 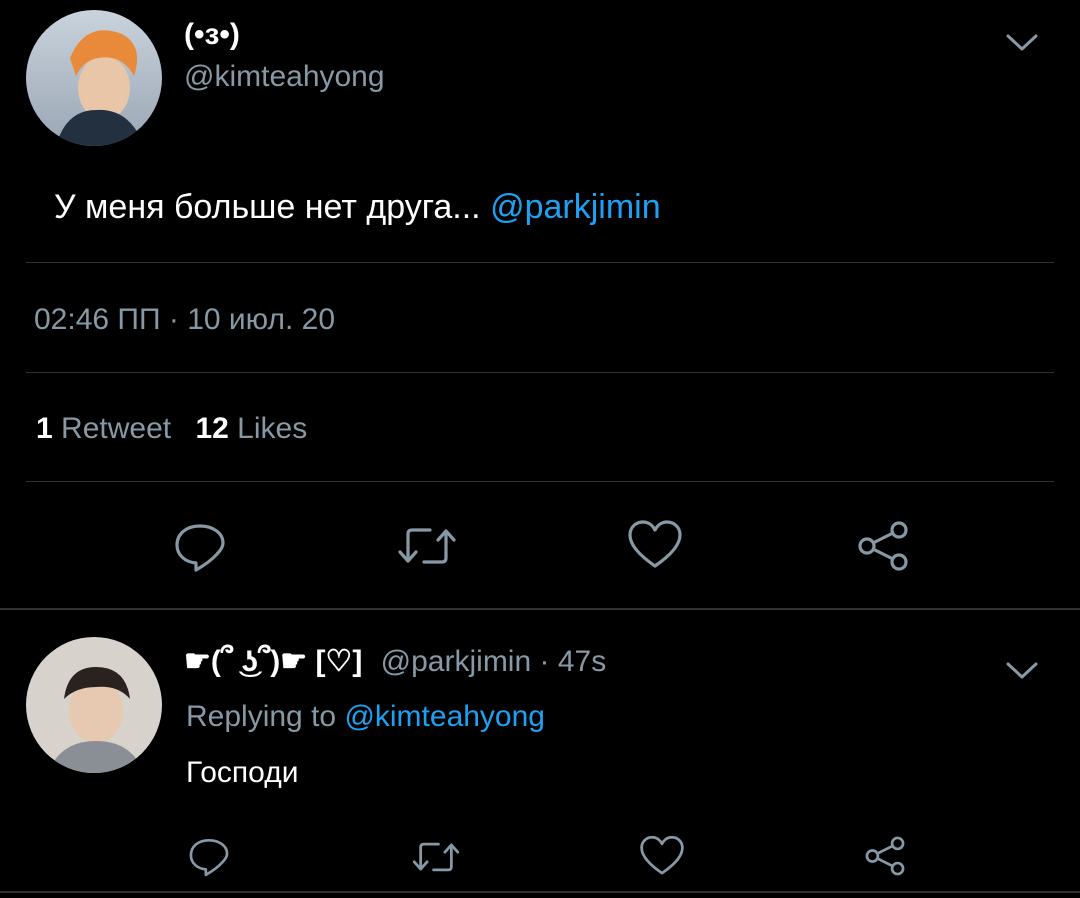 I want to click on reply-text: Господи, so click(x=242, y=772).